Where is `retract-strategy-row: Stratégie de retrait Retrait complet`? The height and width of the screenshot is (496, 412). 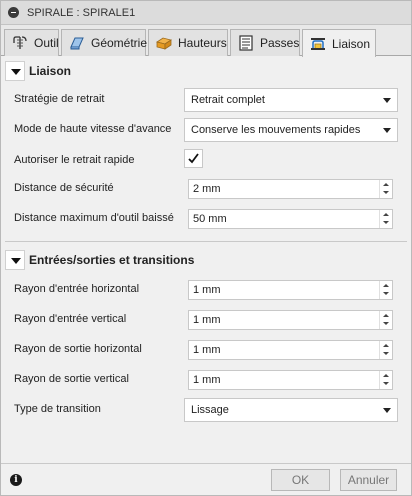
retract-strategy-row: Stratégie de retrait Retrait complet is located at coordinates (206, 100).